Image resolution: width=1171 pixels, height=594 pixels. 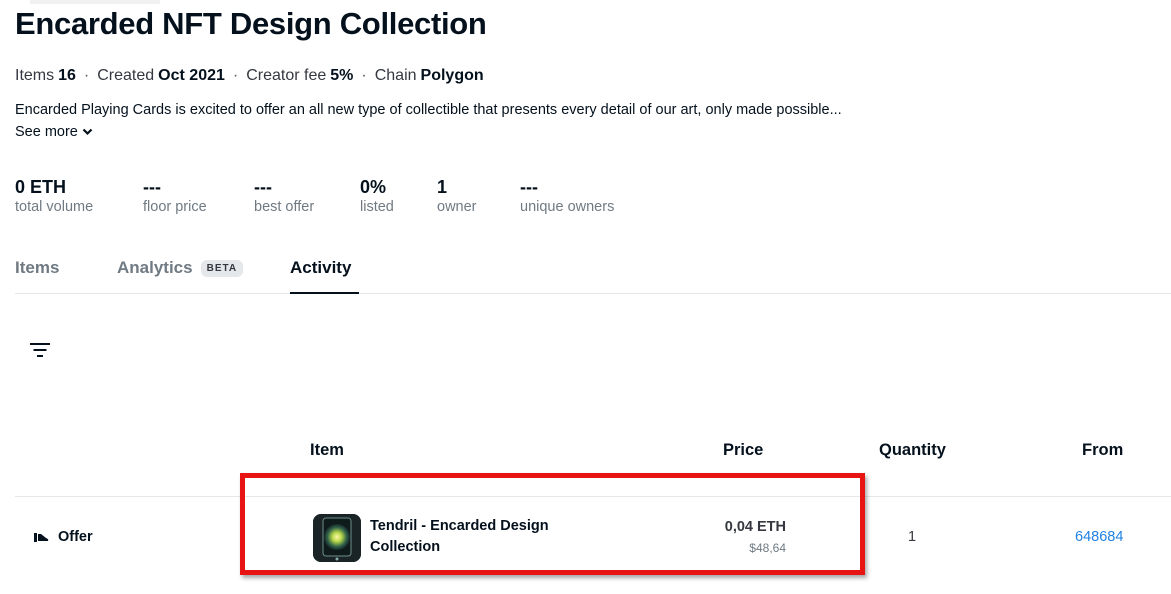 What do you see at coordinates (452, 75) in the screenshot?
I see `meta-chain-value: Polygon` at bounding box center [452, 75].